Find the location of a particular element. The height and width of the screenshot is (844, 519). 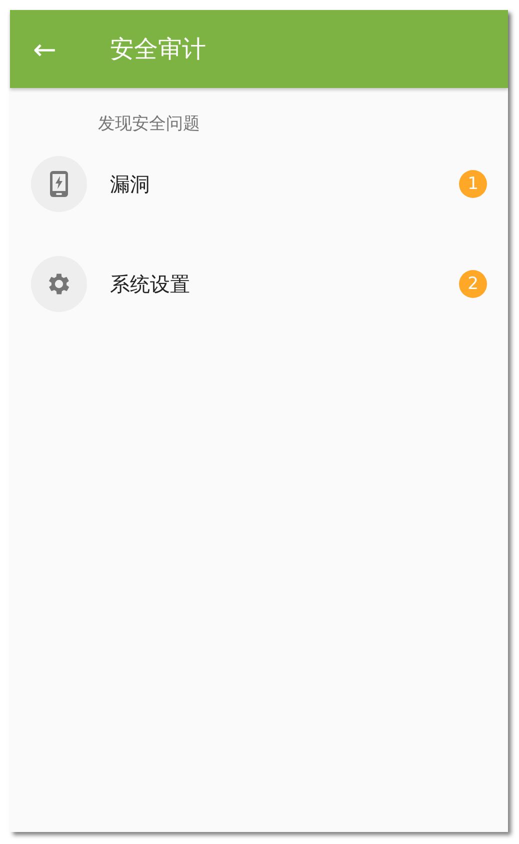

count-badge: 1 is located at coordinates (473, 184).